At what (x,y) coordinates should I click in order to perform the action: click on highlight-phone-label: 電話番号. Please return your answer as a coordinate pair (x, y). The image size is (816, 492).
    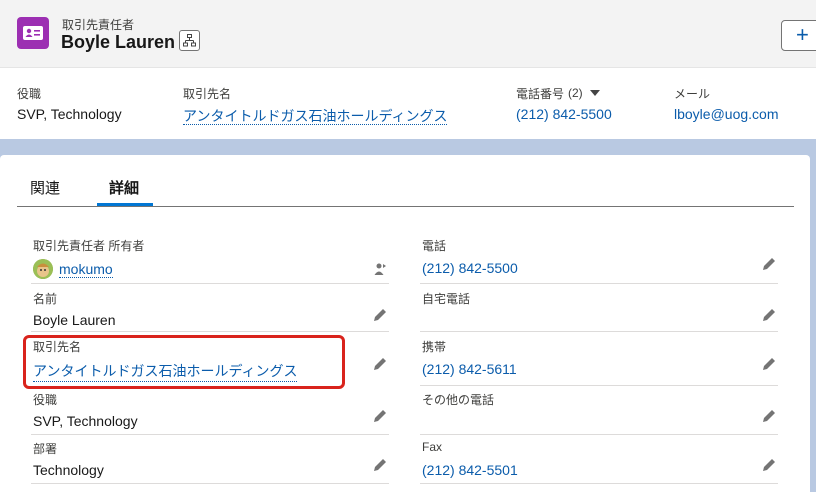
    Looking at the image, I should click on (540, 93).